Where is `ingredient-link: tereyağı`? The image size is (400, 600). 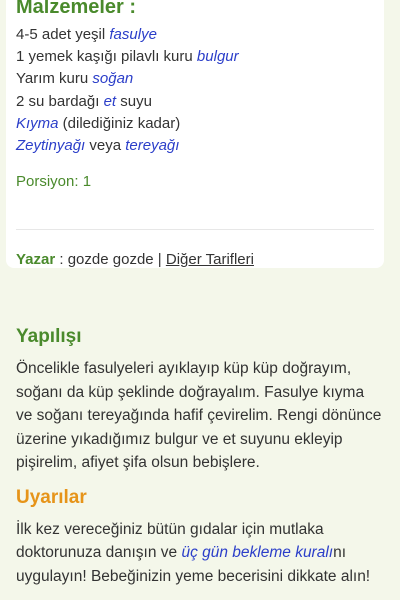 ingredient-link: tereyağı is located at coordinates (152, 145).